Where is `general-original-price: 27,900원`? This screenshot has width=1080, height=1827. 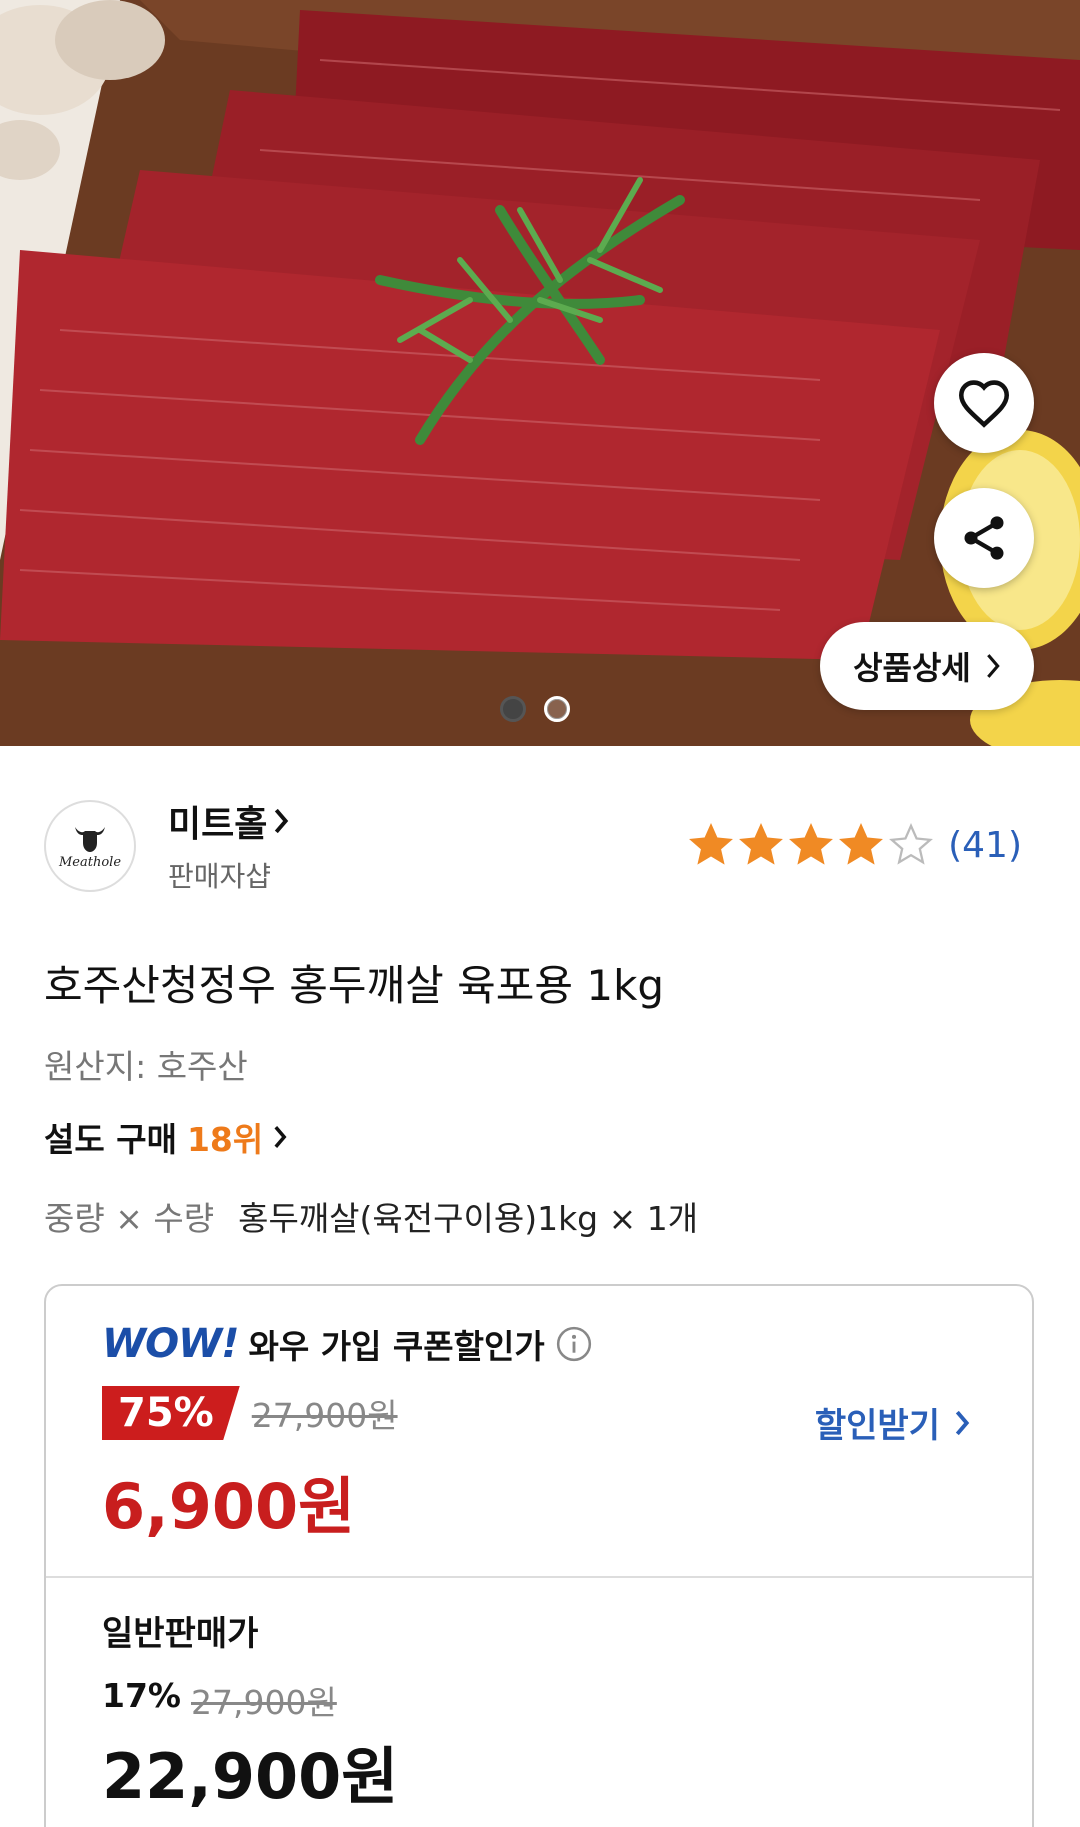 general-original-price: 27,900원 is located at coordinates (264, 1702).